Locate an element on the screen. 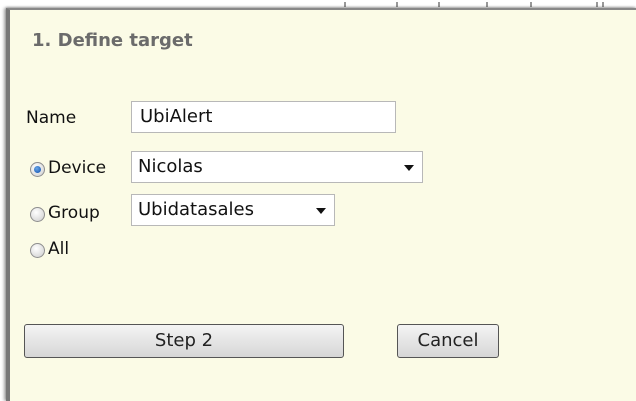 The height and width of the screenshot is (401, 636). all-label: All is located at coordinates (59, 249).